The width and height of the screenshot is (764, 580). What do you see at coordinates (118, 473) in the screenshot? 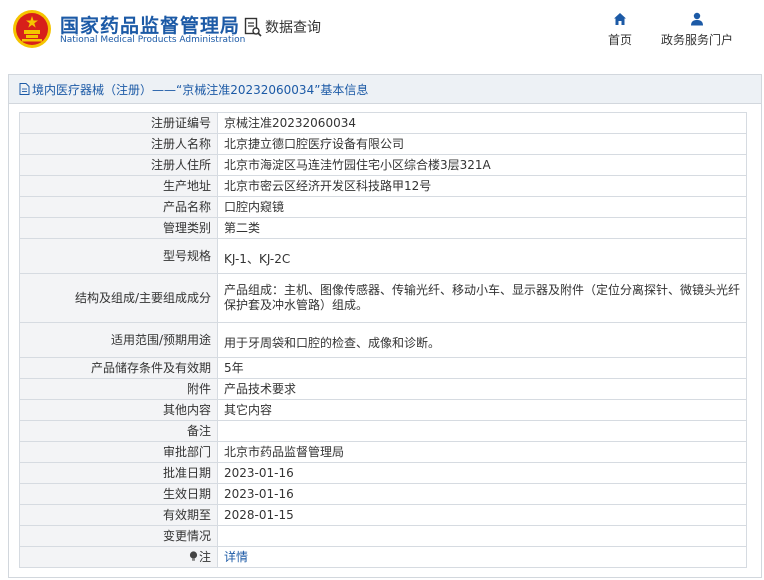
I see `field-label: 批准日期` at bounding box center [118, 473].